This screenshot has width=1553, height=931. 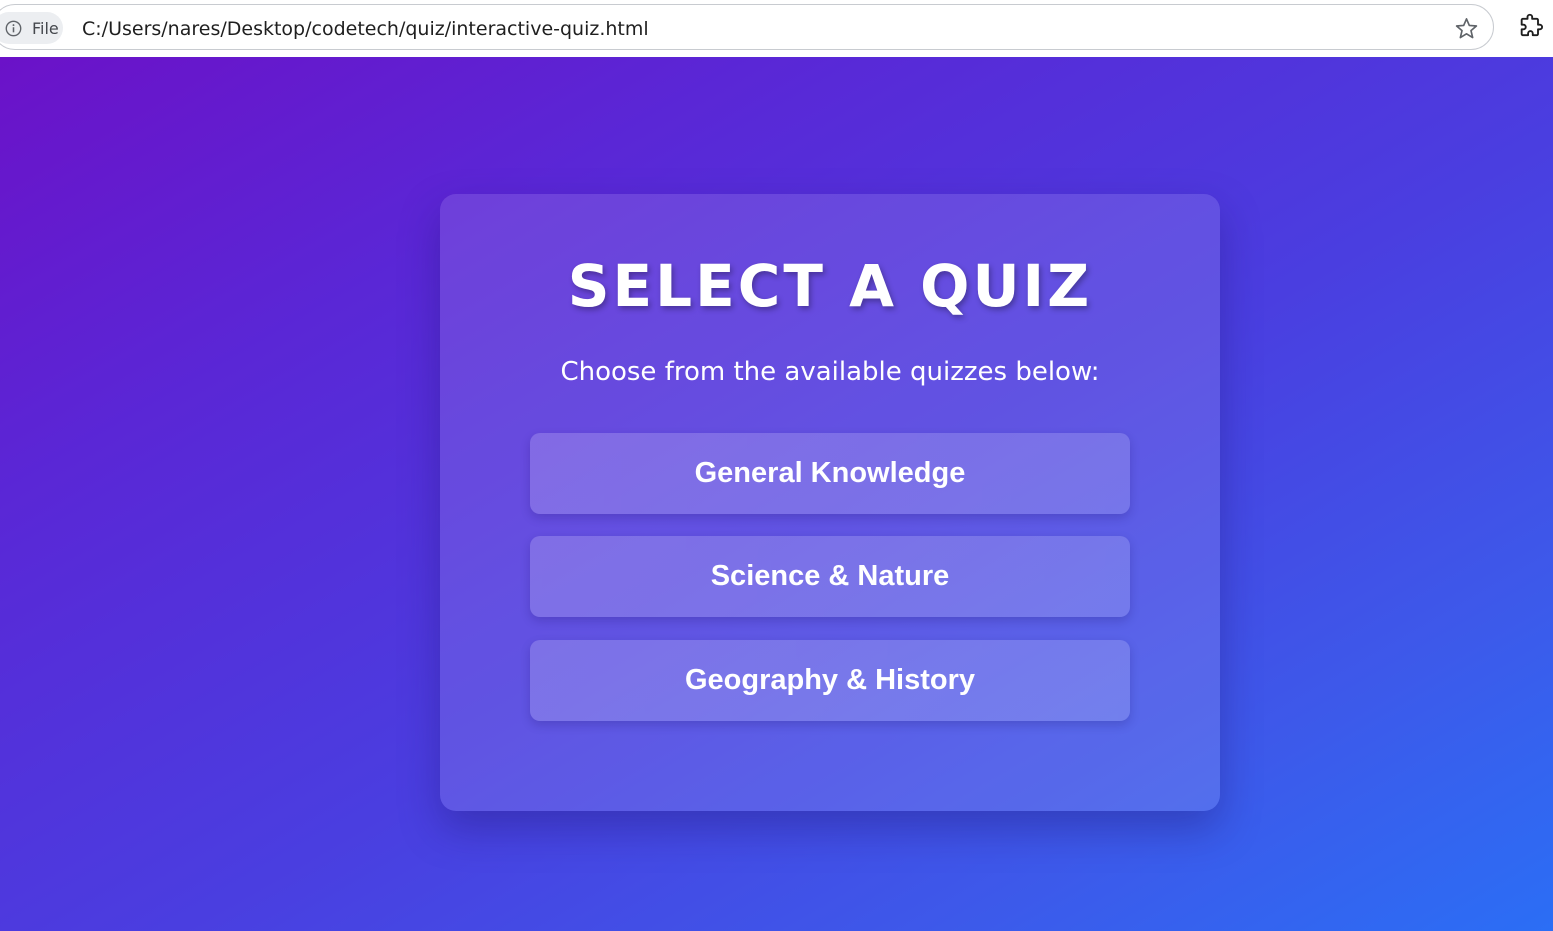 I want to click on quiz-button-science-nature: Science & Nature, so click(x=830, y=576).